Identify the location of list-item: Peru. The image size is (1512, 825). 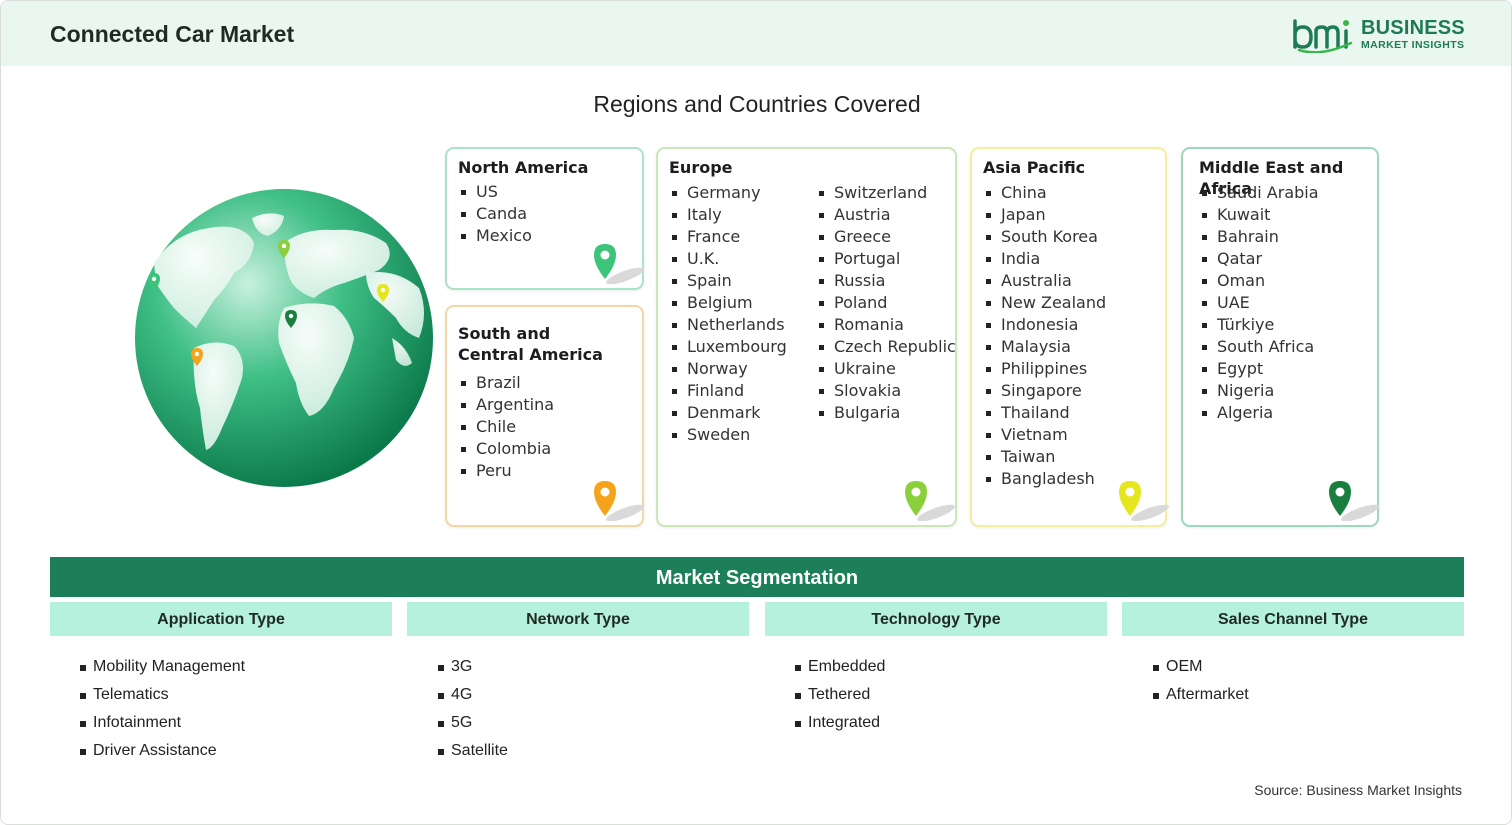
(506, 471).